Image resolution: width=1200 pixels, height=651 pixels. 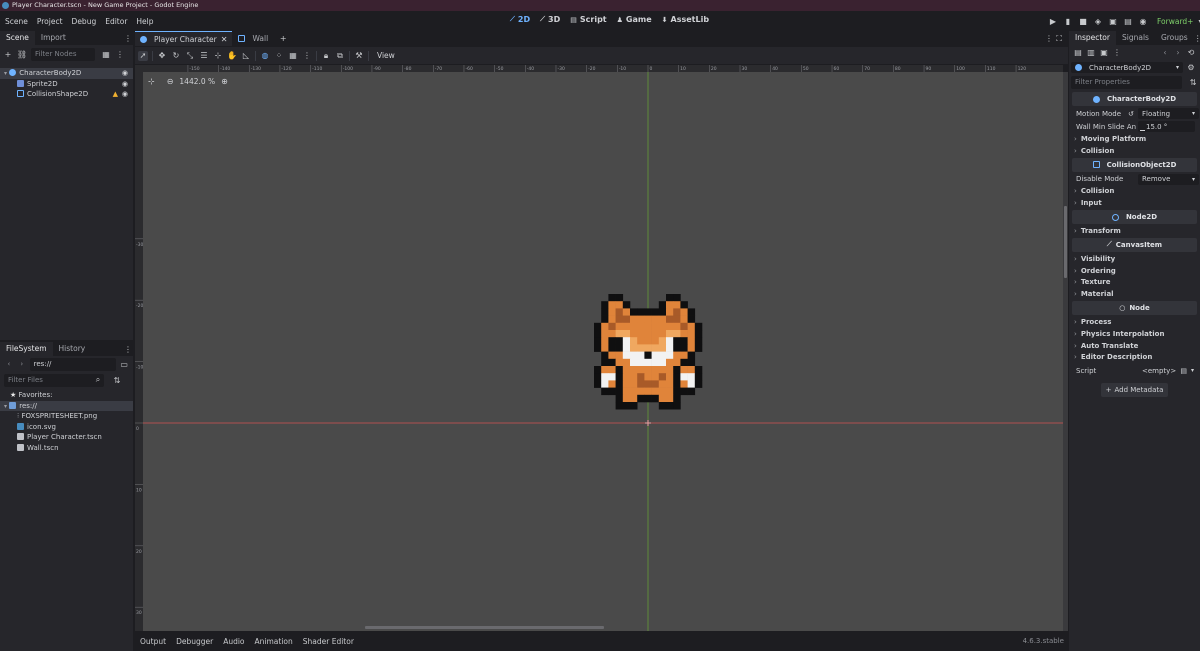 What do you see at coordinates (1134, 358) in the screenshot?
I see `group-editor-description: › Editor Description` at bounding box center [1134, 358].